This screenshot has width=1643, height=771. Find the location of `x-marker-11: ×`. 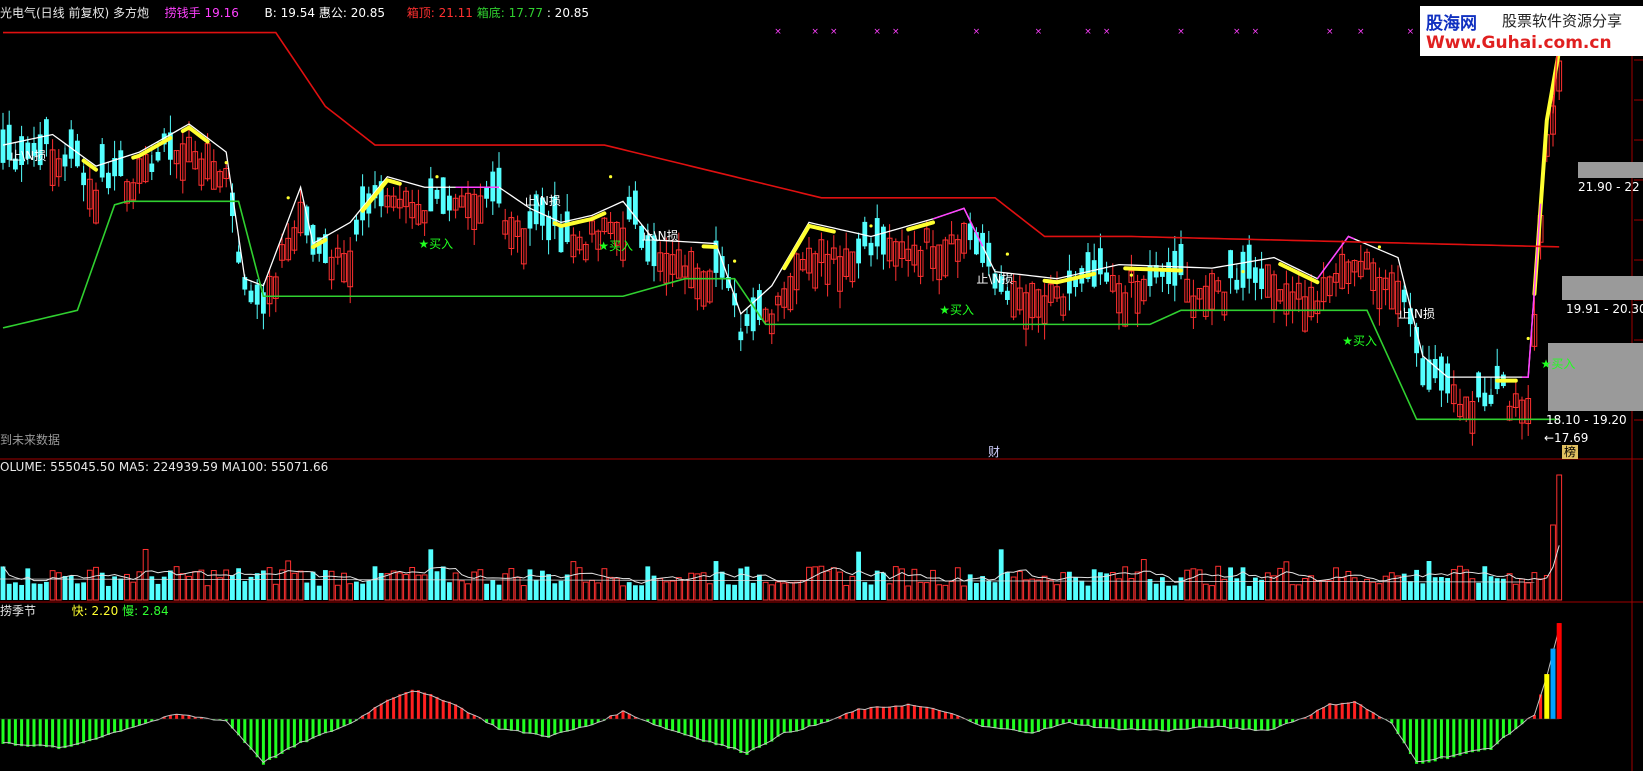

x-marker-11: × is located at coordinates (1256, 32).